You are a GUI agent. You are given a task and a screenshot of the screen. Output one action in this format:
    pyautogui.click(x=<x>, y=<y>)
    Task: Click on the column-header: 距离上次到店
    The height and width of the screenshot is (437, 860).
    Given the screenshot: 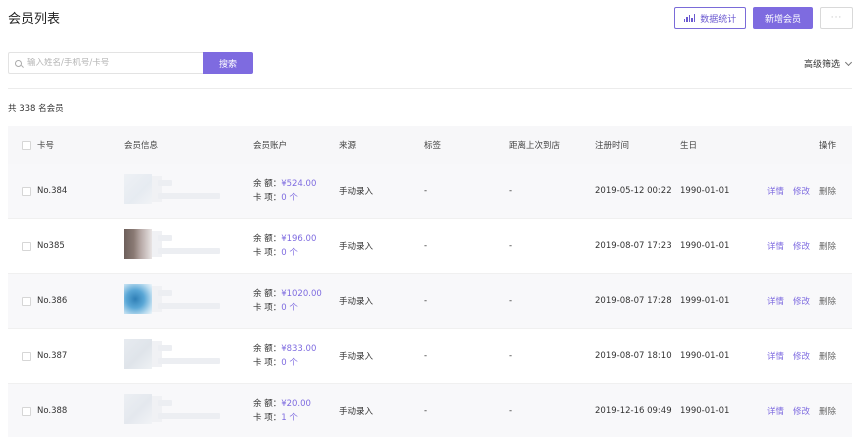 What is the action you would take?
    pyautogui.click(x=535, y=146)
    